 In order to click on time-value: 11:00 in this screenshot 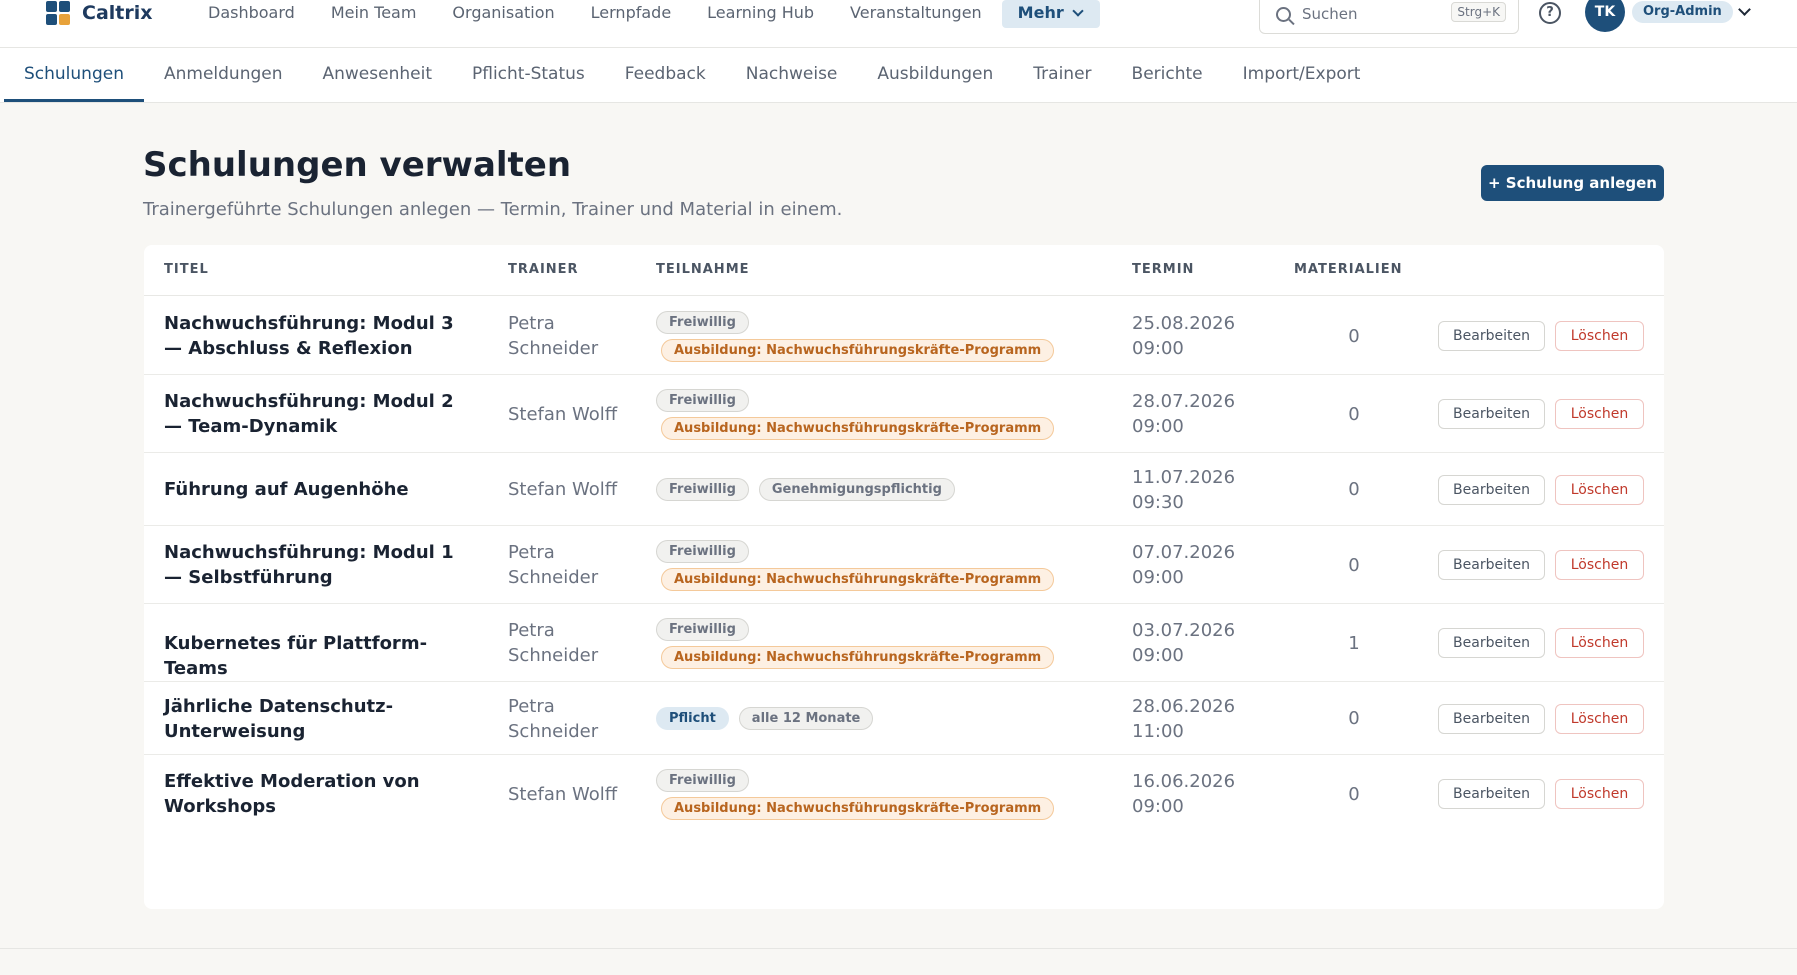, I will do `click(1158, 731)`.